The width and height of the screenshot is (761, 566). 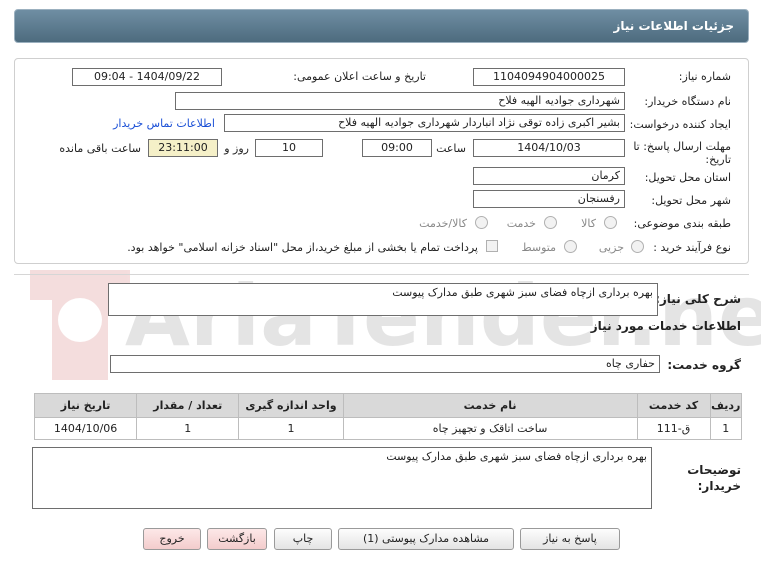 I want to click on service-group-label: گروه خدمت:, so click(x=704, y=365).